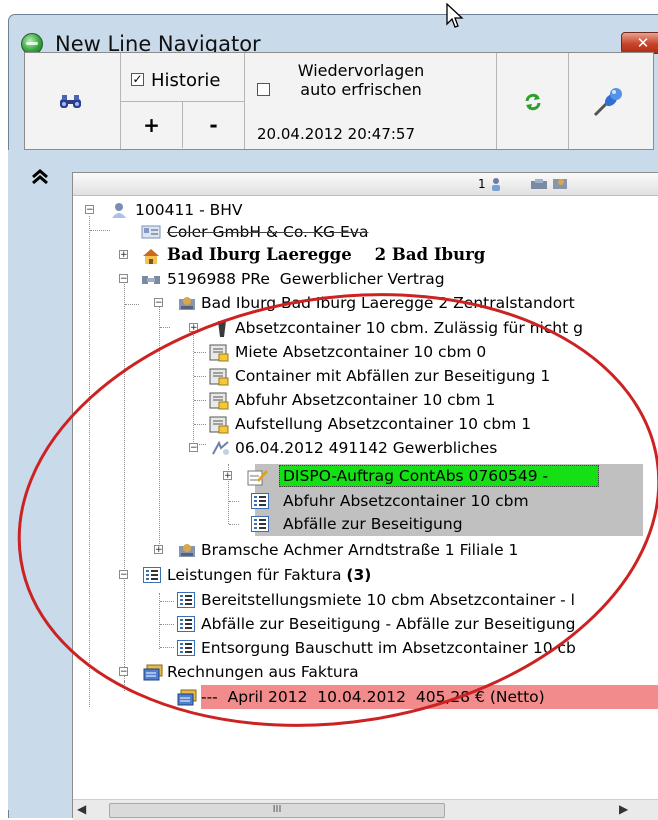  I want to click on tree-row: + DISPO-Auftrag ContAbs 0760549 -, so click(365, 476).